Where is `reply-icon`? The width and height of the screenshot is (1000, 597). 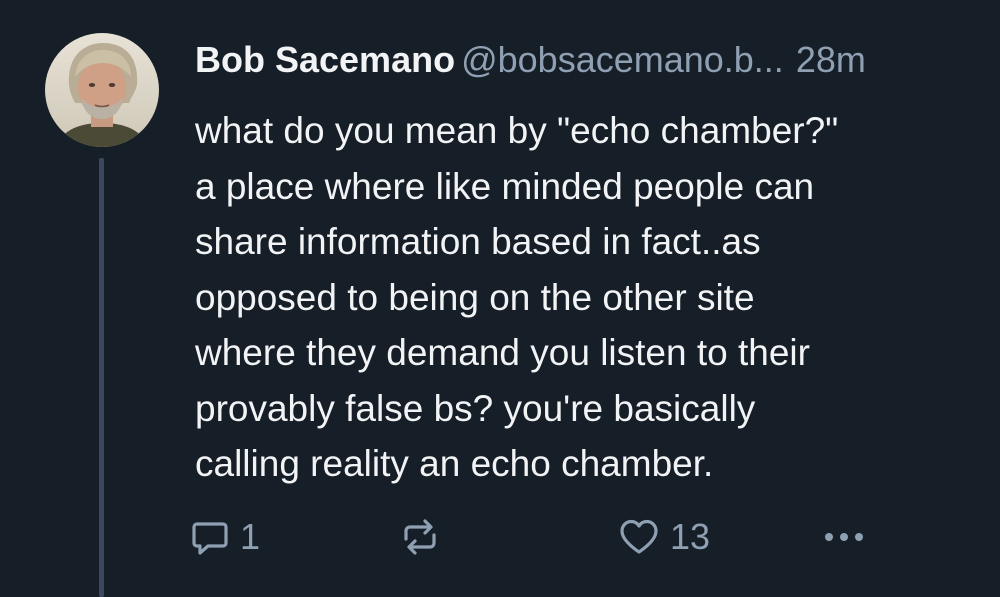 reply-icon is located at coordinates (210, 538).